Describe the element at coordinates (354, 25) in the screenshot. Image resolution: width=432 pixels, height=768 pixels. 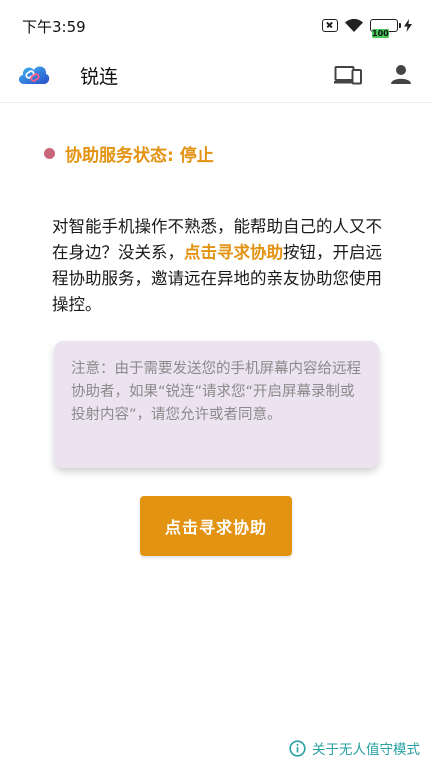
I see `wifi-icon` at that location.